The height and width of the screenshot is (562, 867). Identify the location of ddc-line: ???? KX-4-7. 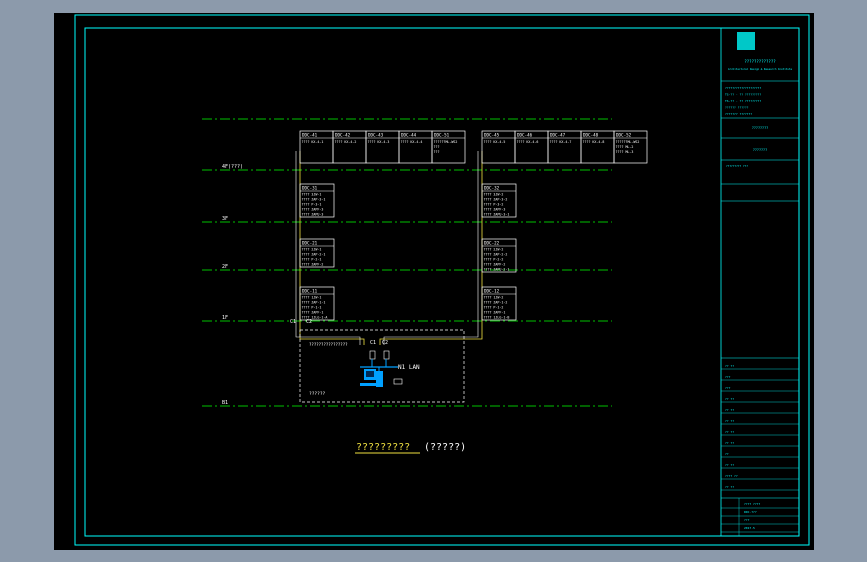
(561, 142).